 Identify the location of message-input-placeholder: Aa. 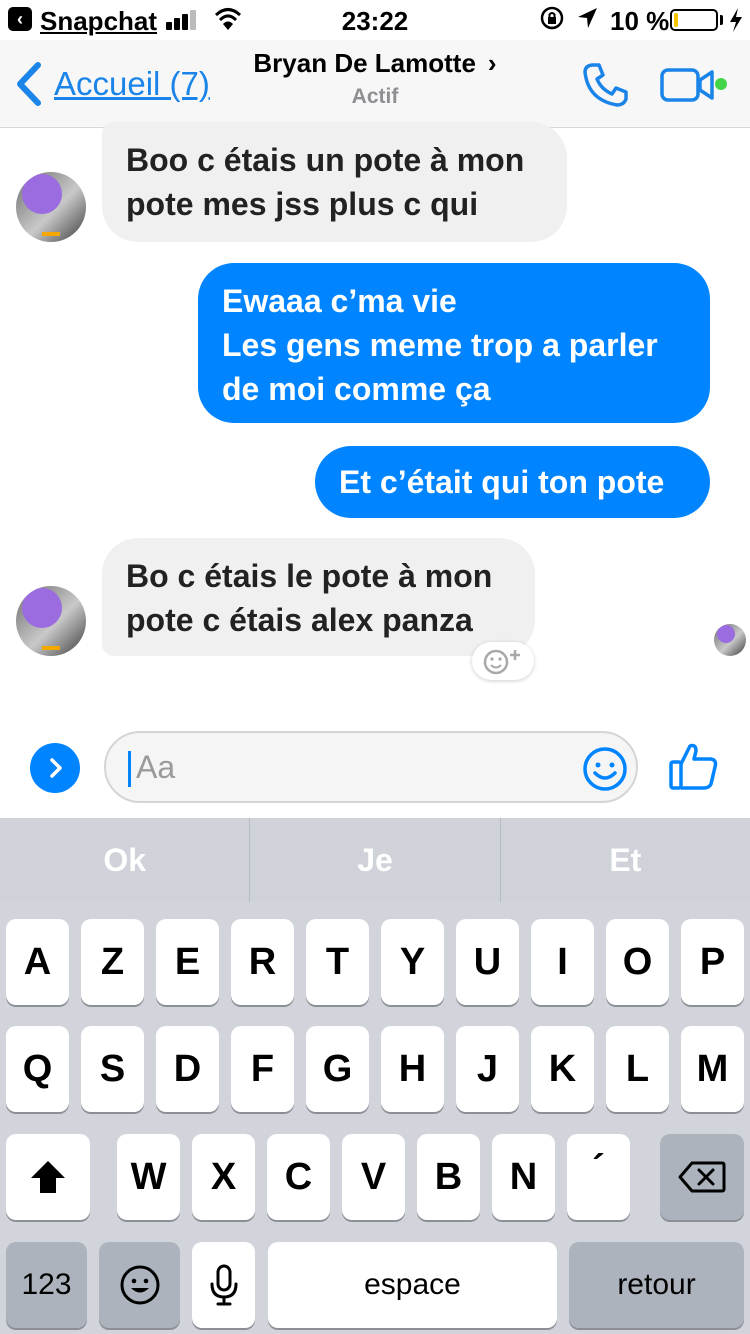
(156, 767).